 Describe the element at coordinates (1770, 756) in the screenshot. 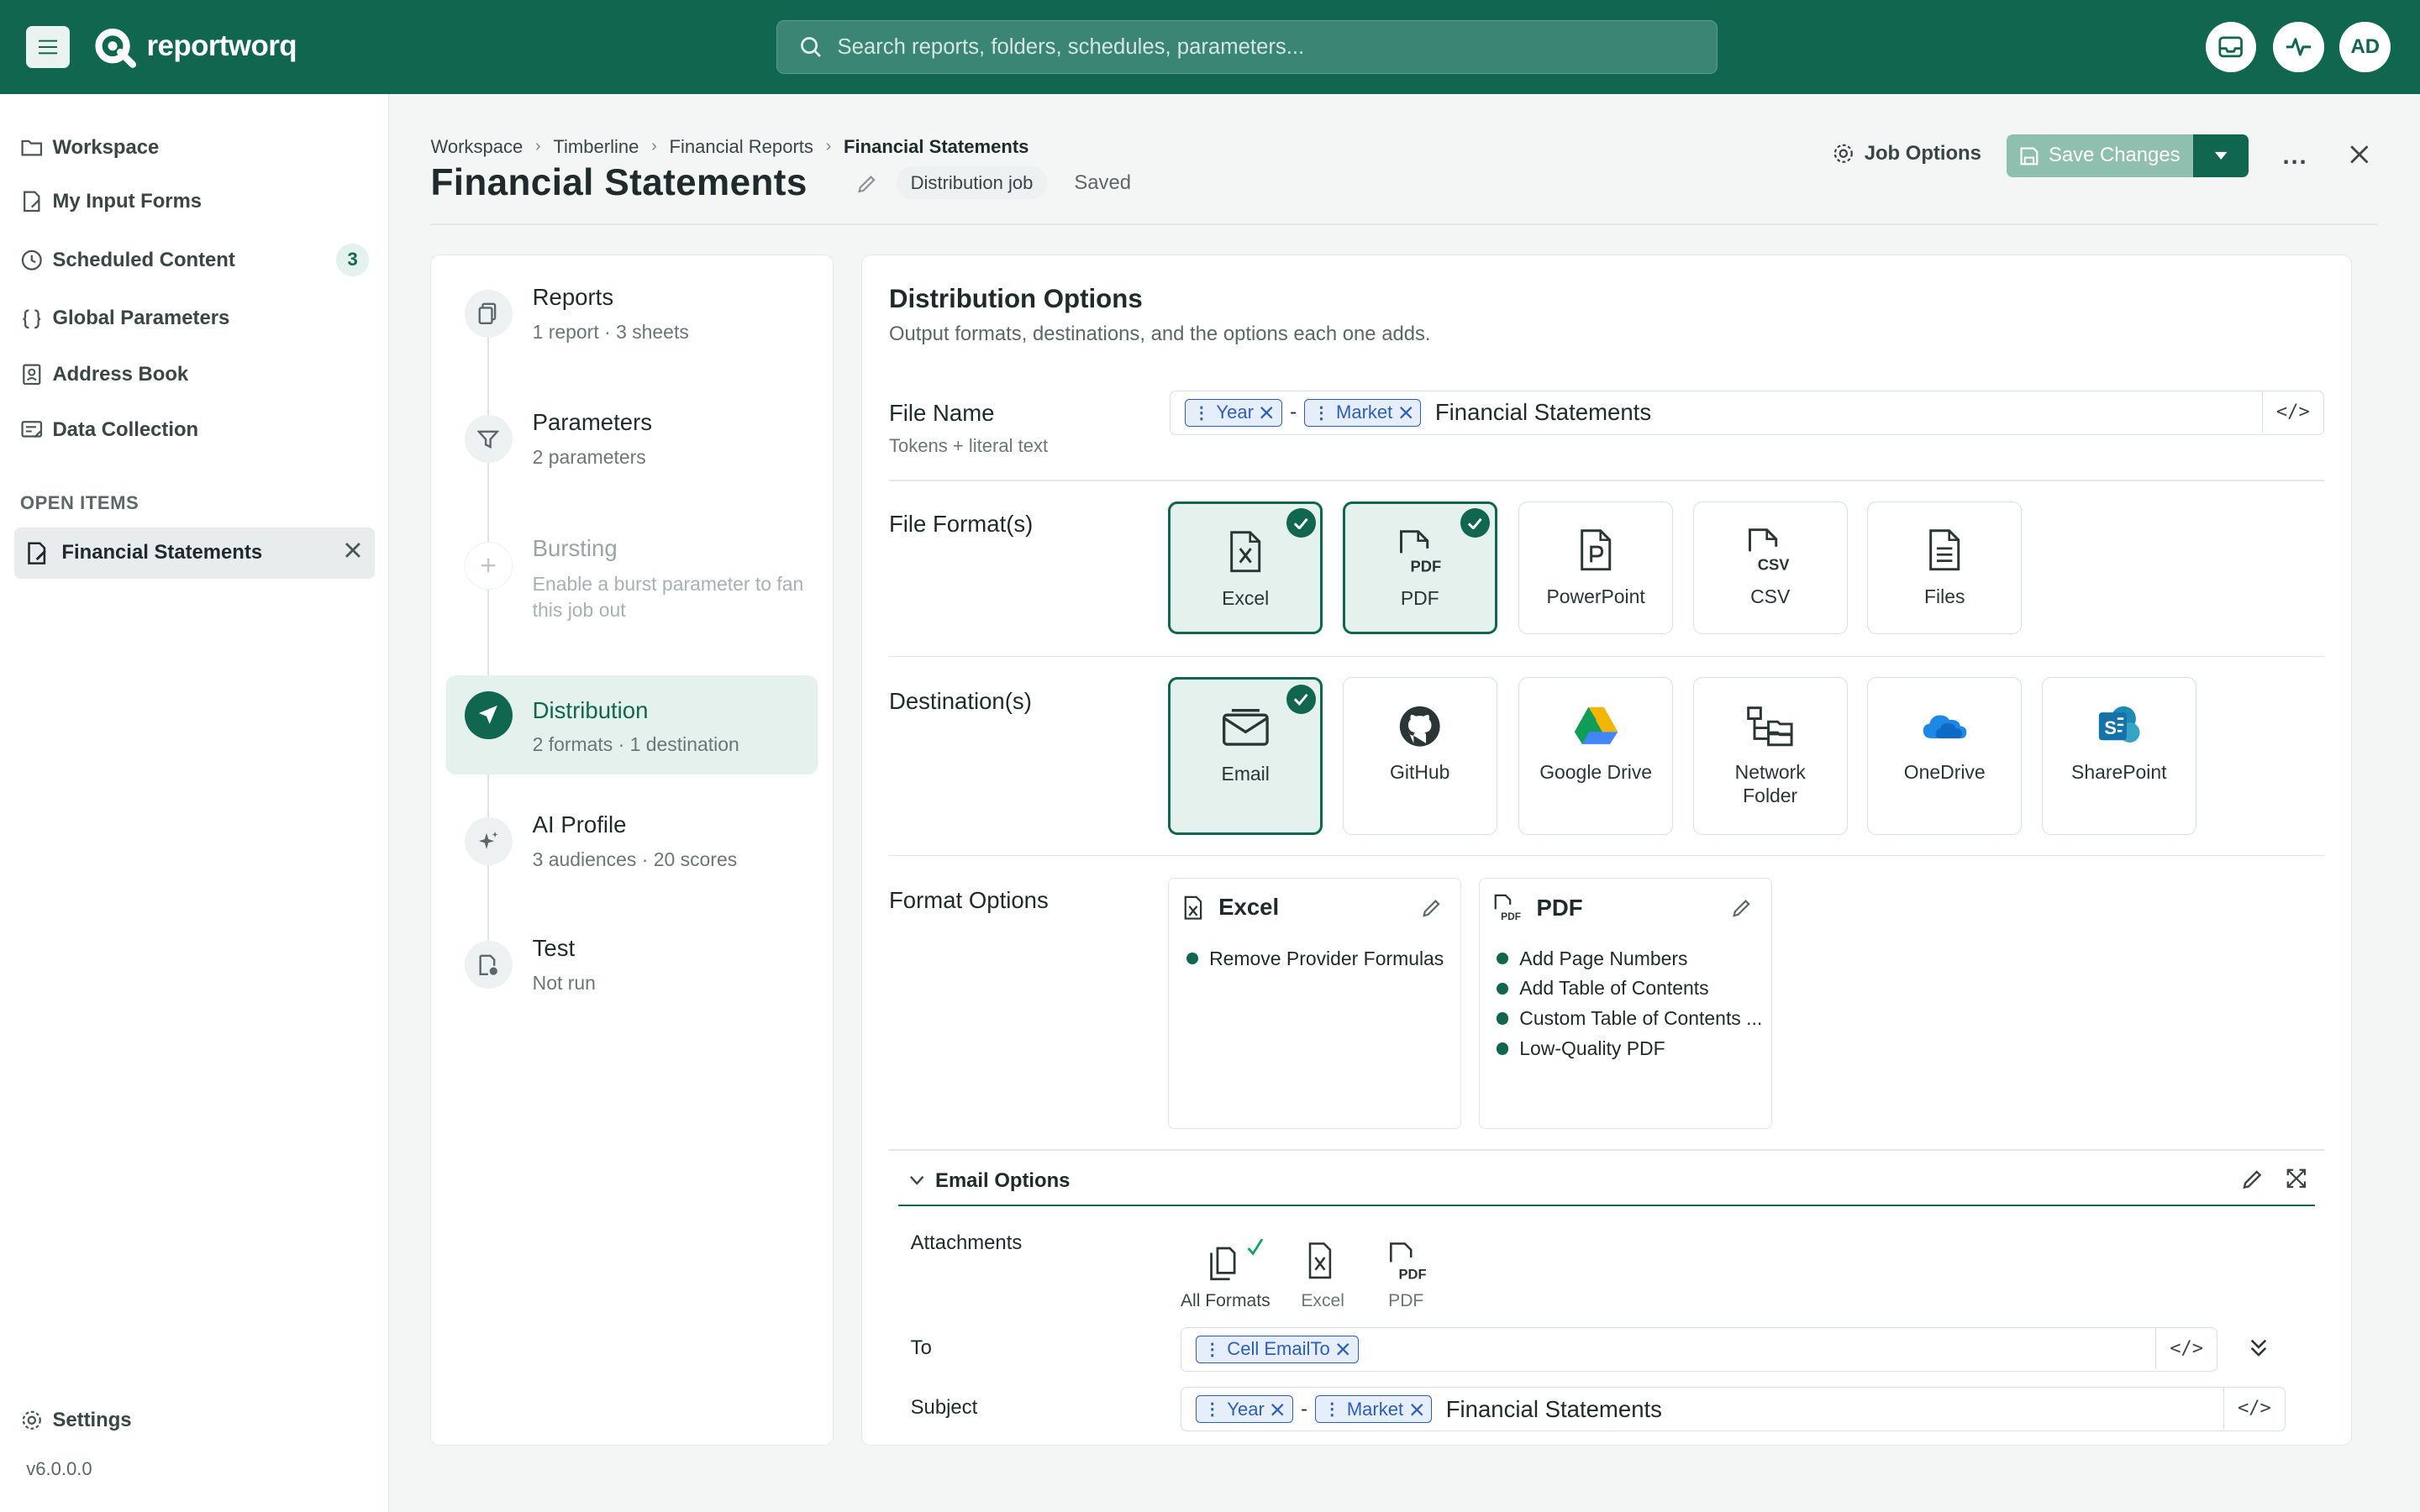

I see `destination-network-folder-tile: Network Folder` at that location.